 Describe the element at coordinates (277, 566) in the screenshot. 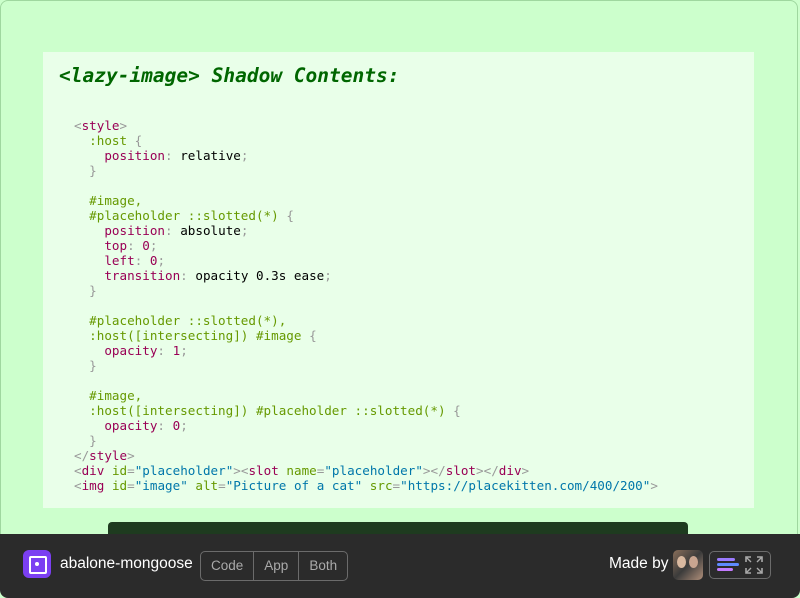

I see `tab-app: App` at that location.